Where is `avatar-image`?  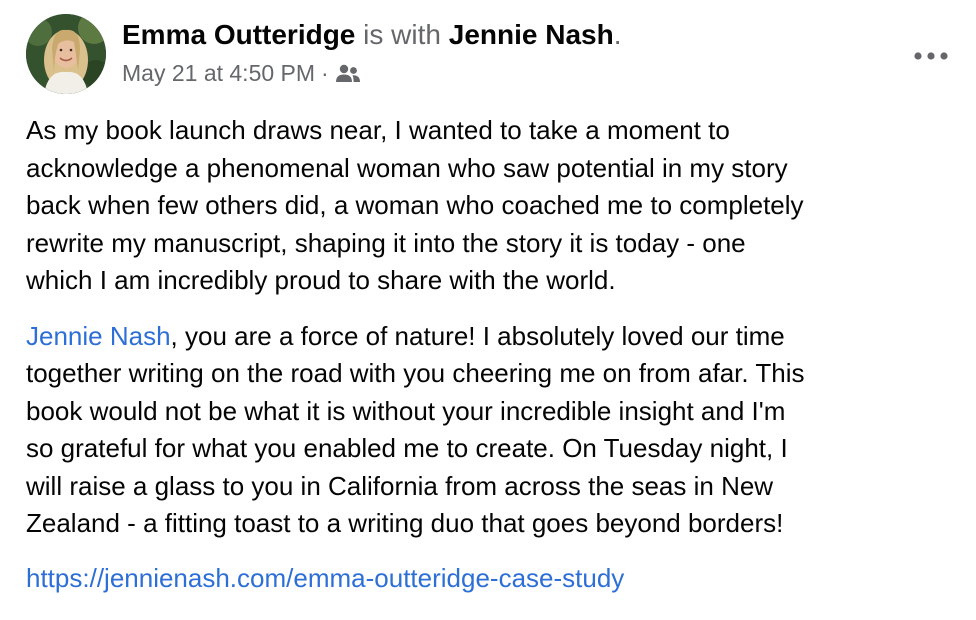 avatar-image is located at coordinates (66, 54).